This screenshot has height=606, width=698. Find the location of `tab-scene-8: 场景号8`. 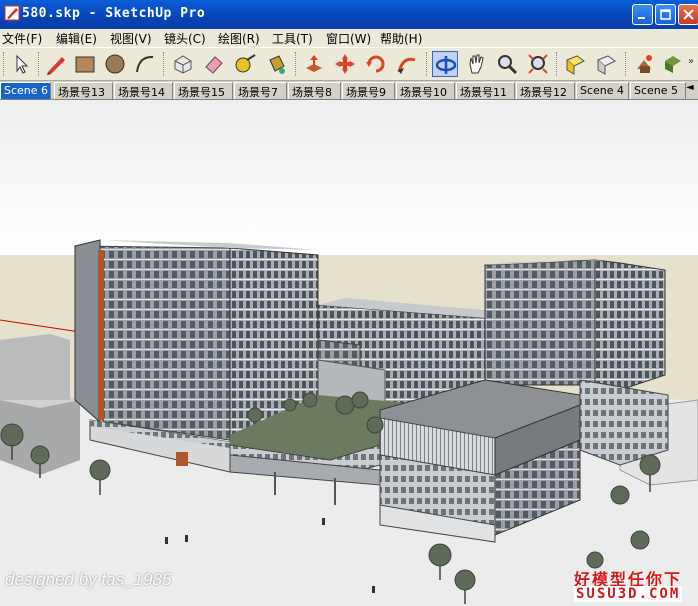

tab-scene-8: 场景号8 is located at coordinates (314, 90).